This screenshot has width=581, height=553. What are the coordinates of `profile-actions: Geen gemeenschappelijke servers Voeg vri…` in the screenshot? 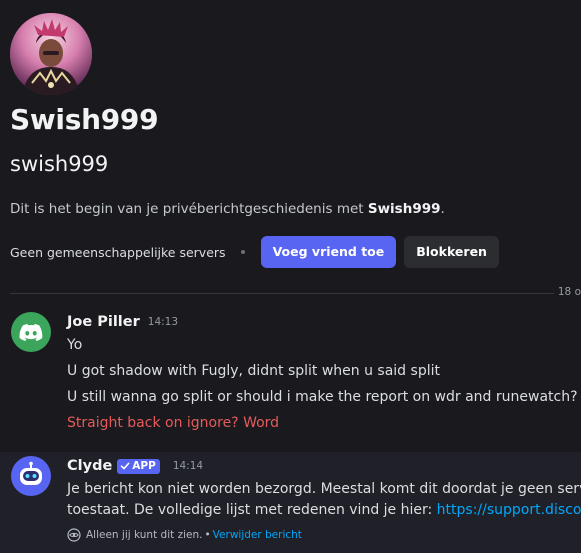 It's located at (254, 252).